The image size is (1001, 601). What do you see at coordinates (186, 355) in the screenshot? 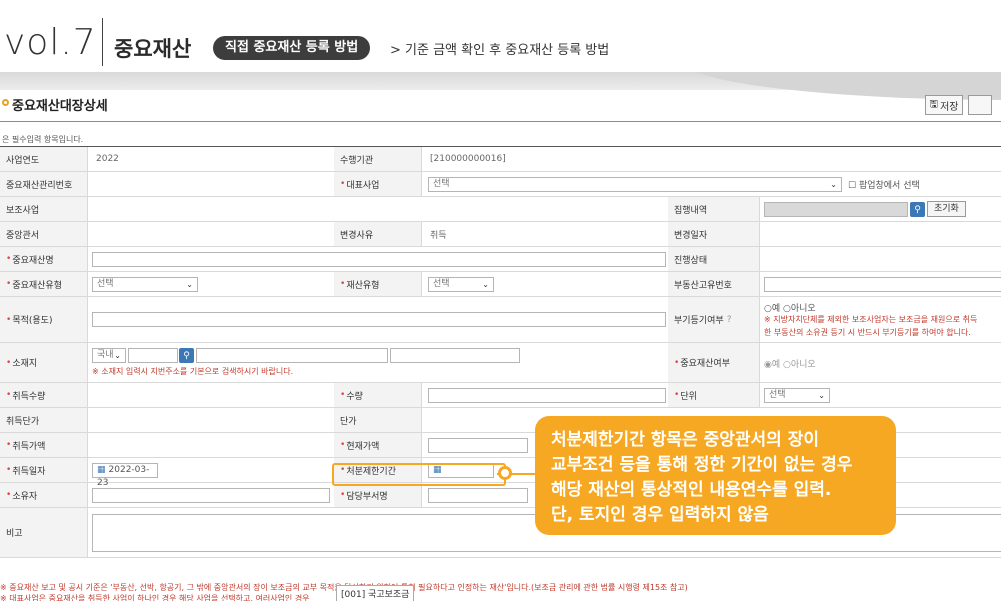
I see `address-search-icon: ⚲` at bounding box center [186, 355].